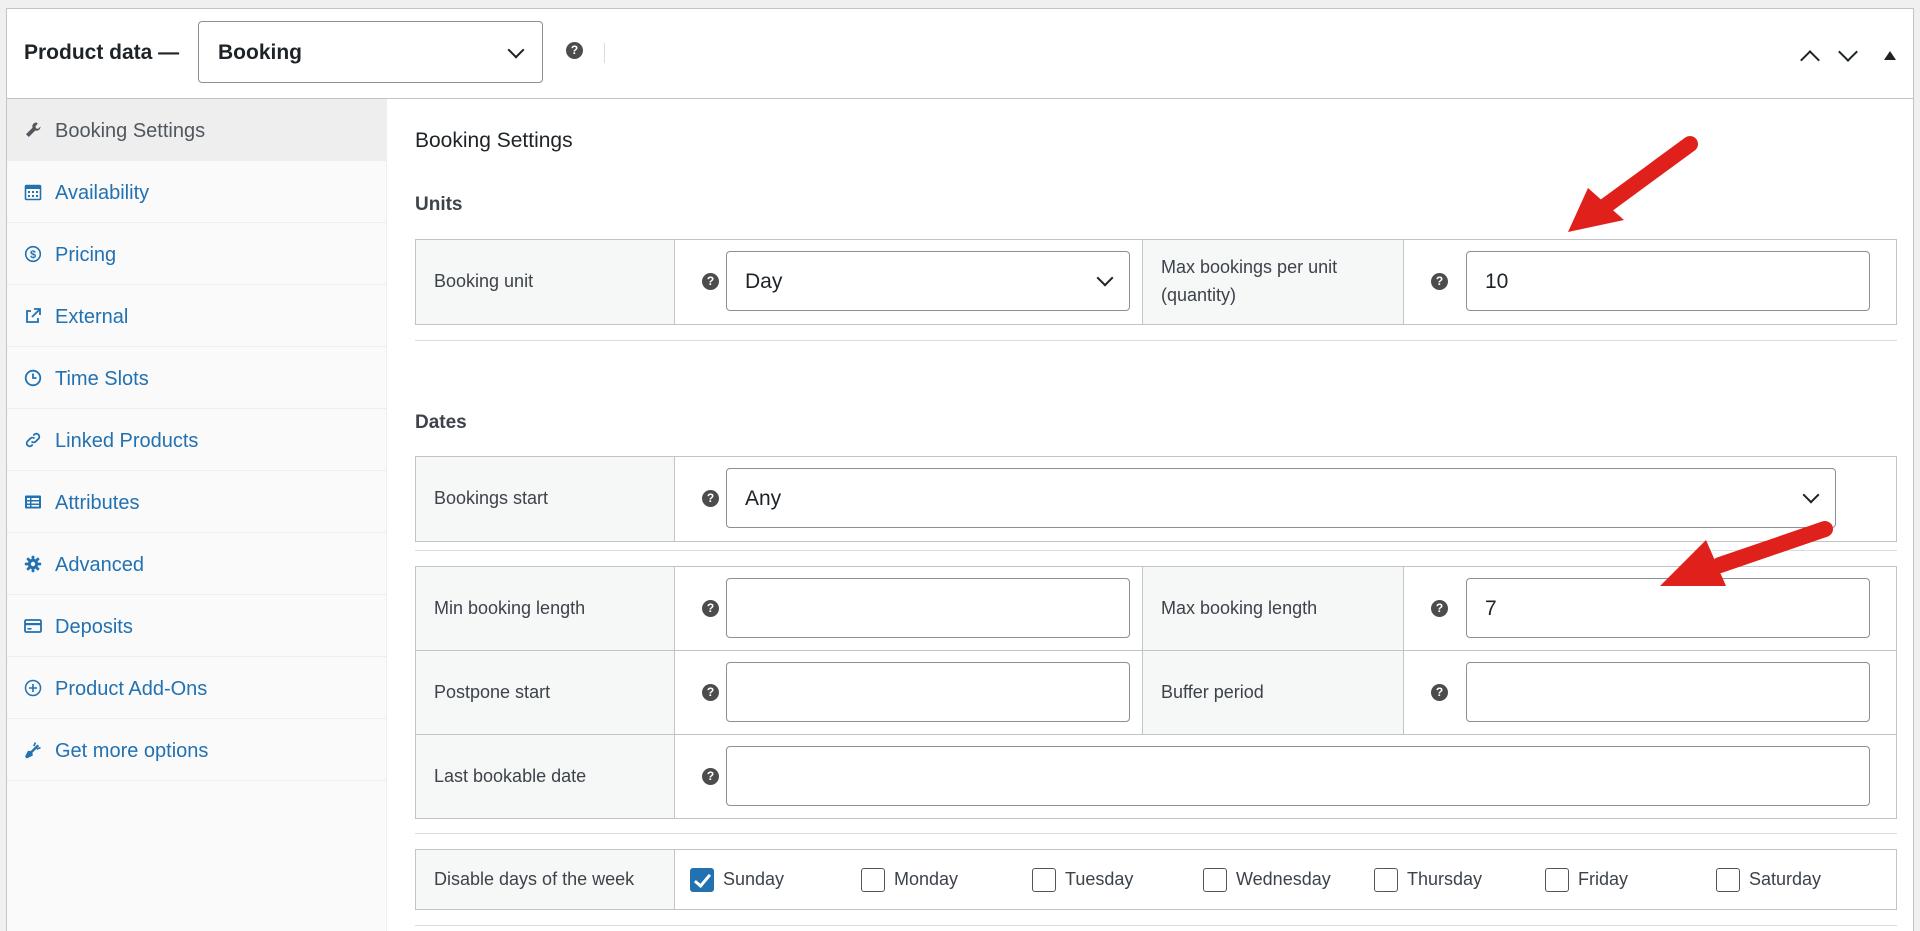 This screenshot has height=931, width=1920. I want to click on tab-get-more-options: Get more options, so click(197, 750).